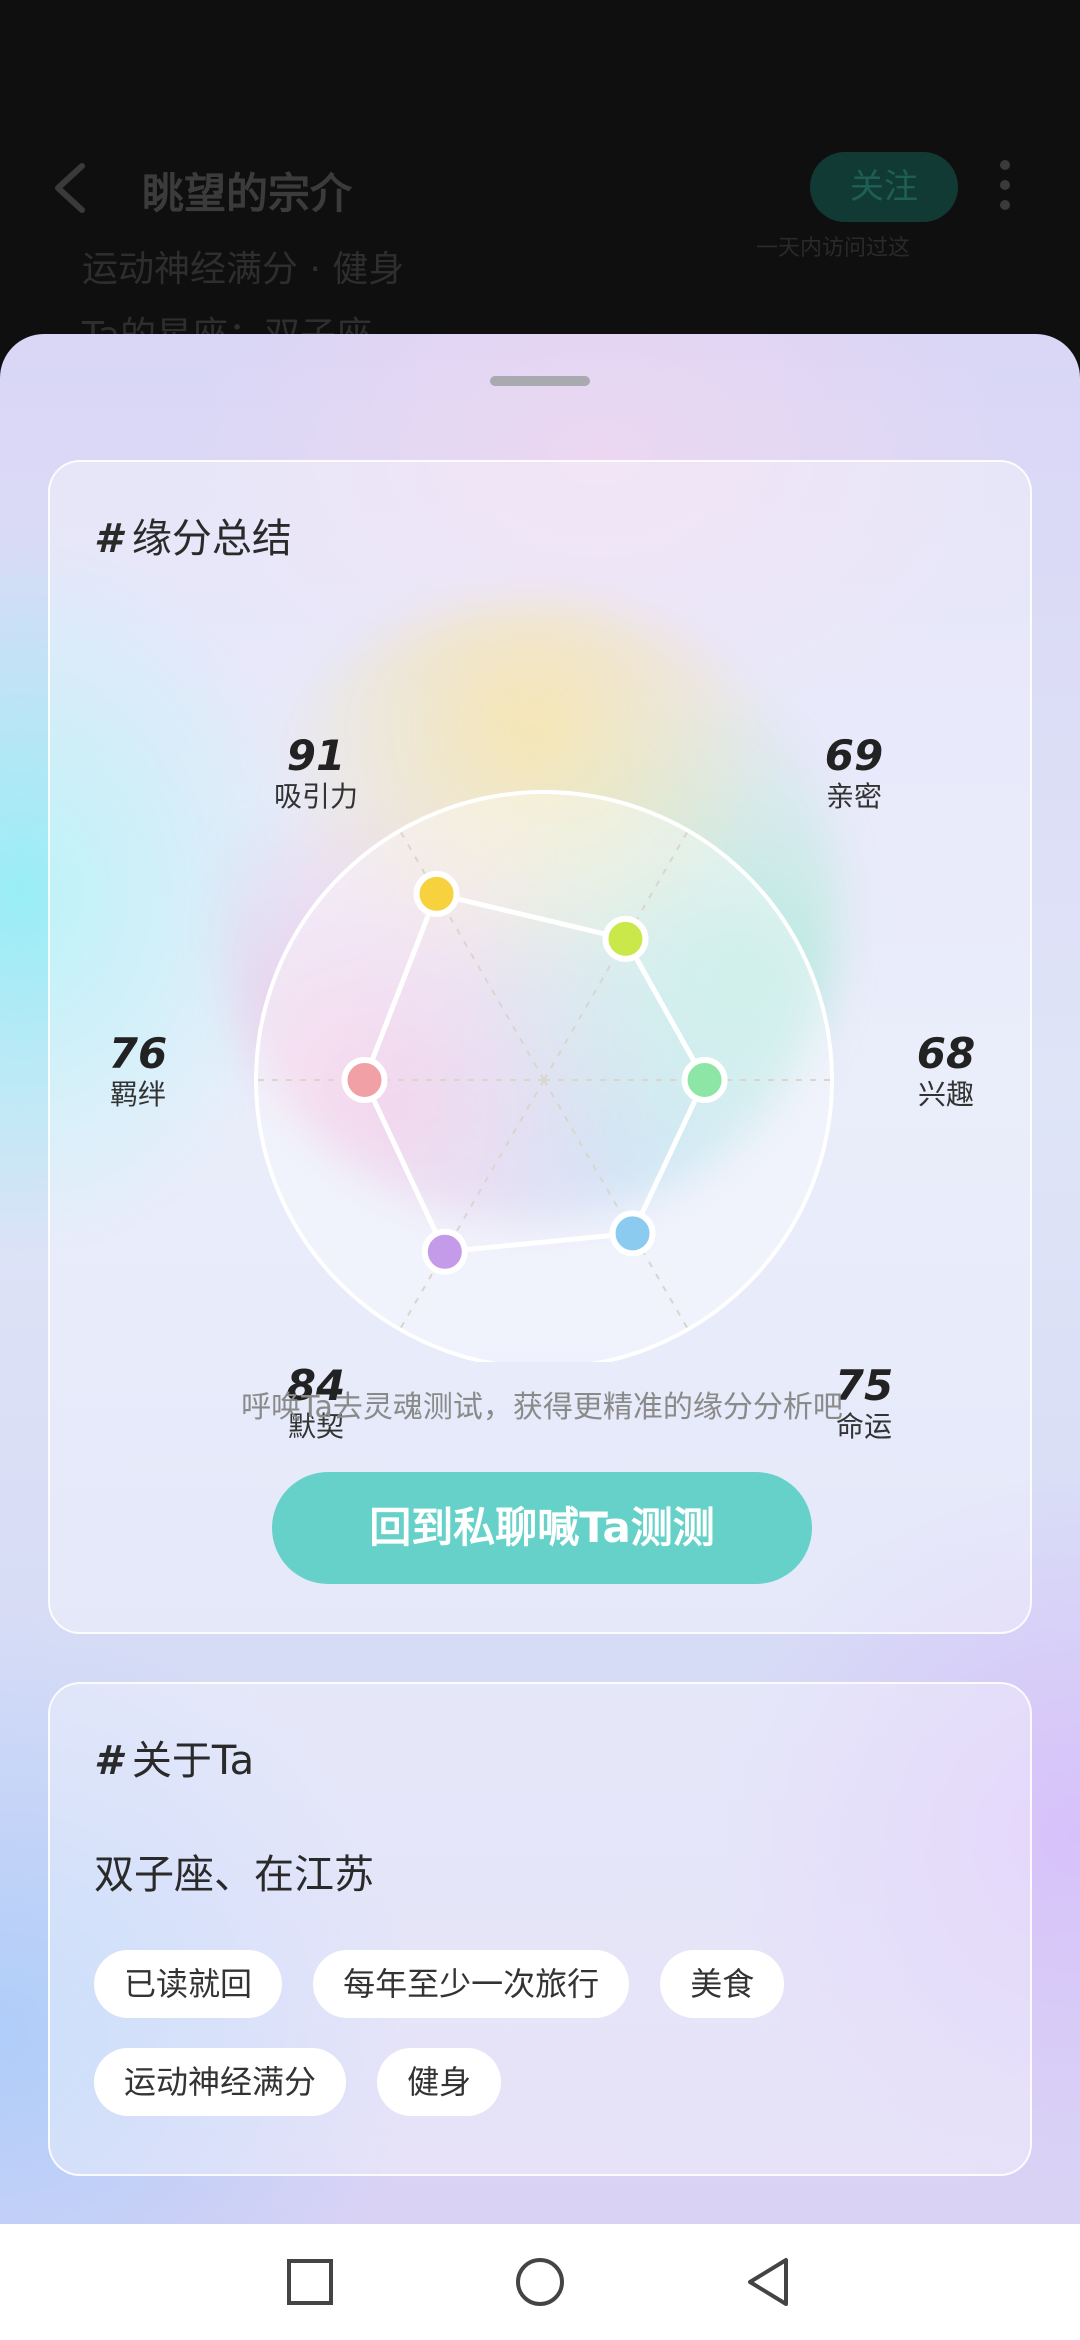 This screenshot has height=2340, width=1080. I want to click on about-summary: 双子座、在江苏, so click(234, 1875).